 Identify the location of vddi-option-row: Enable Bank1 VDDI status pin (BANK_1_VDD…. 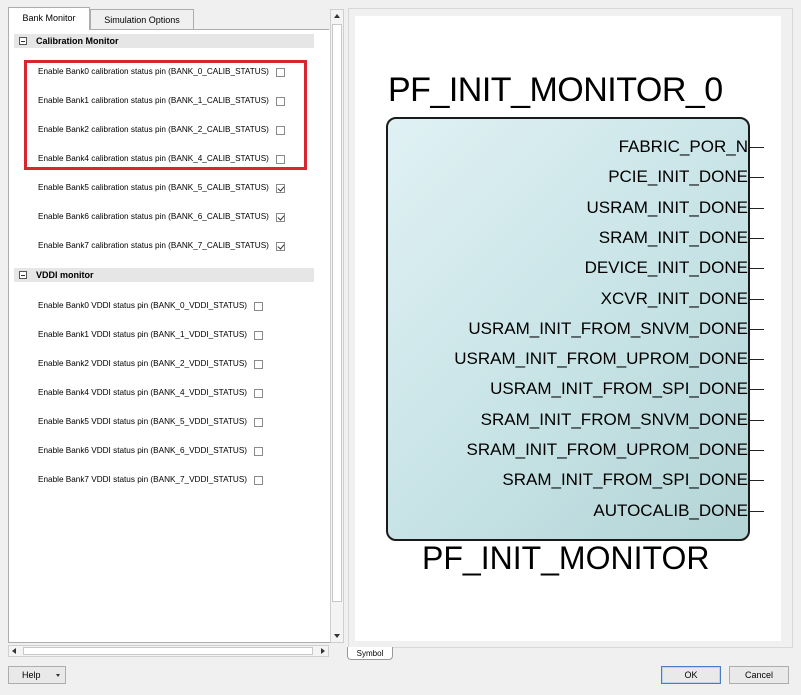
(151, 335).